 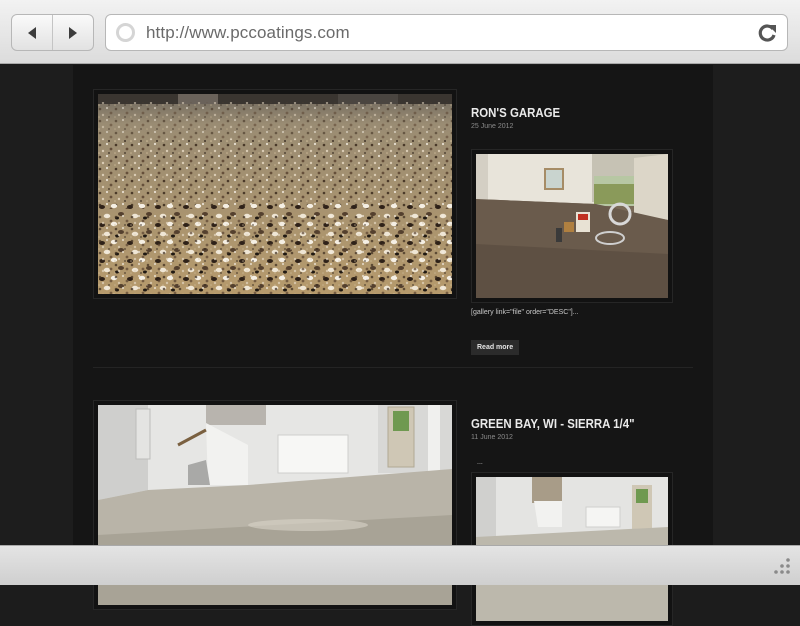 What do you see at coordinates (495, 347) in the screenshot?
I see `read-more-button: Read more` at bounding box center [495, 347].